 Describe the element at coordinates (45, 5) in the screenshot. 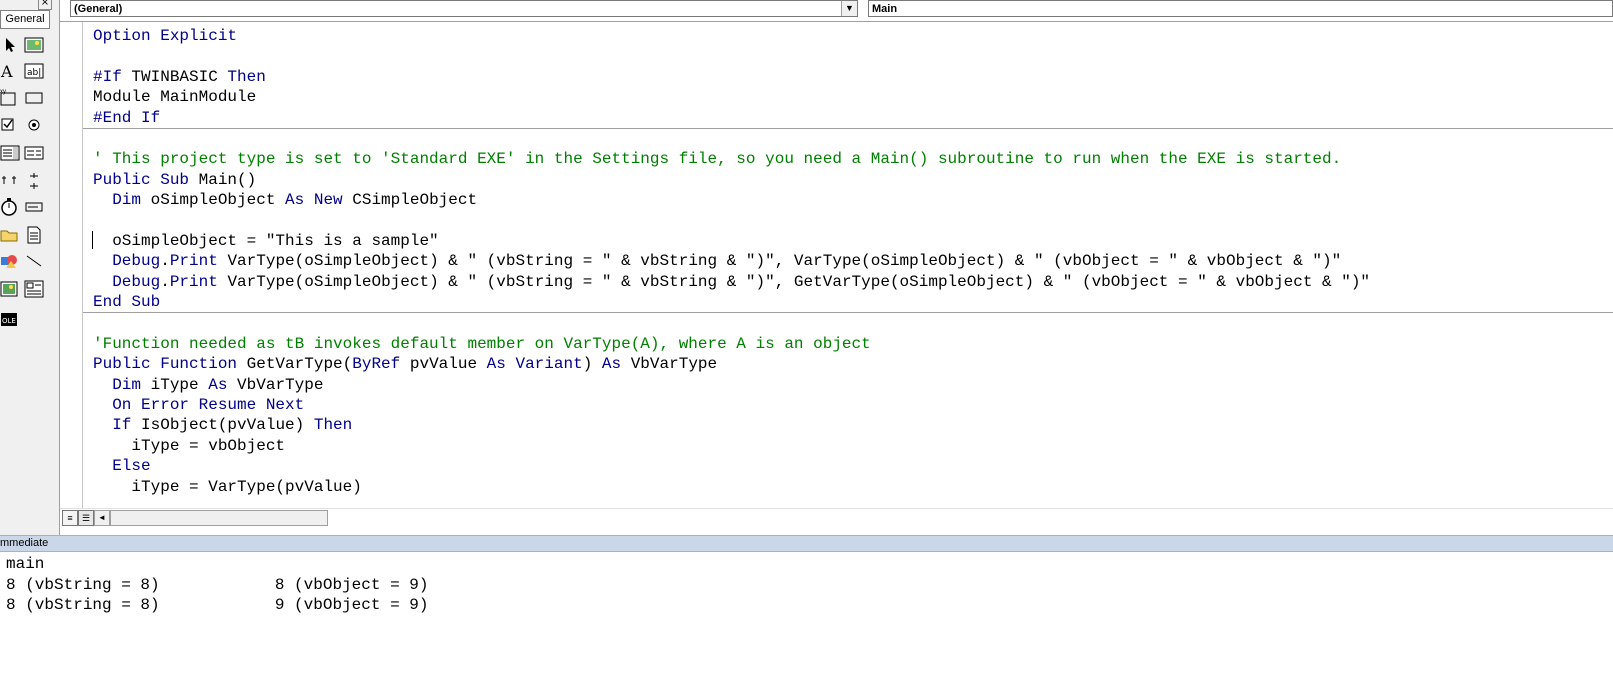

I see `toolbox-close-button: ×` at that location.